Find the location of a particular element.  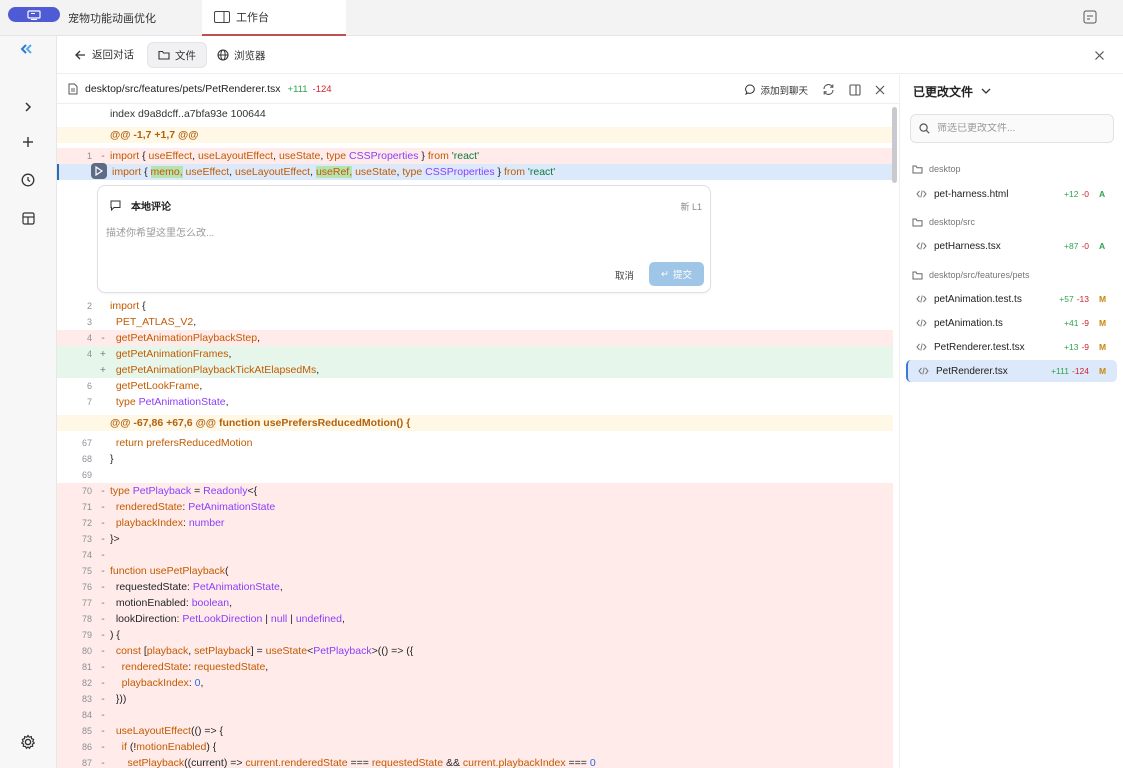

panel-icon is located at coordinates (222, 17).